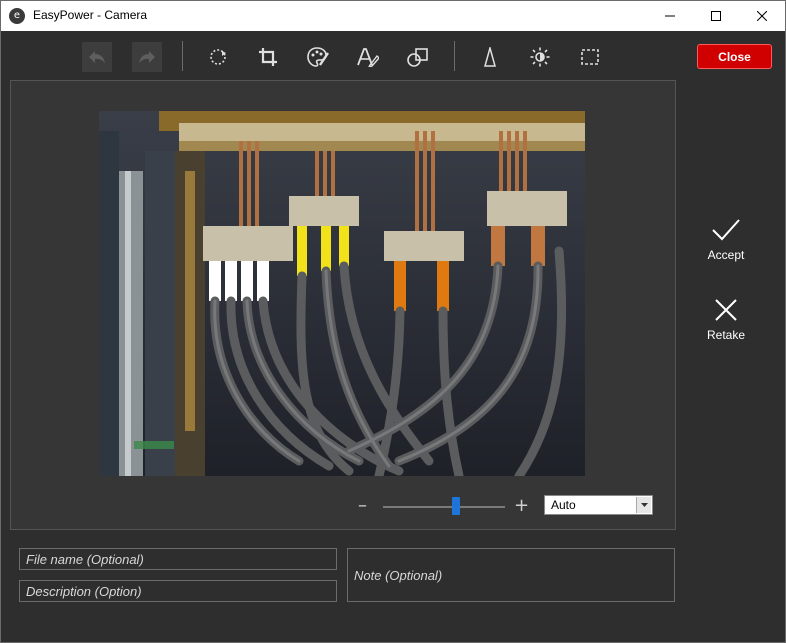 The image size is (786, 643). Describe the element at coordinates (521, 506) in the screenshot. I see `zoom-in-button: +` at that location.